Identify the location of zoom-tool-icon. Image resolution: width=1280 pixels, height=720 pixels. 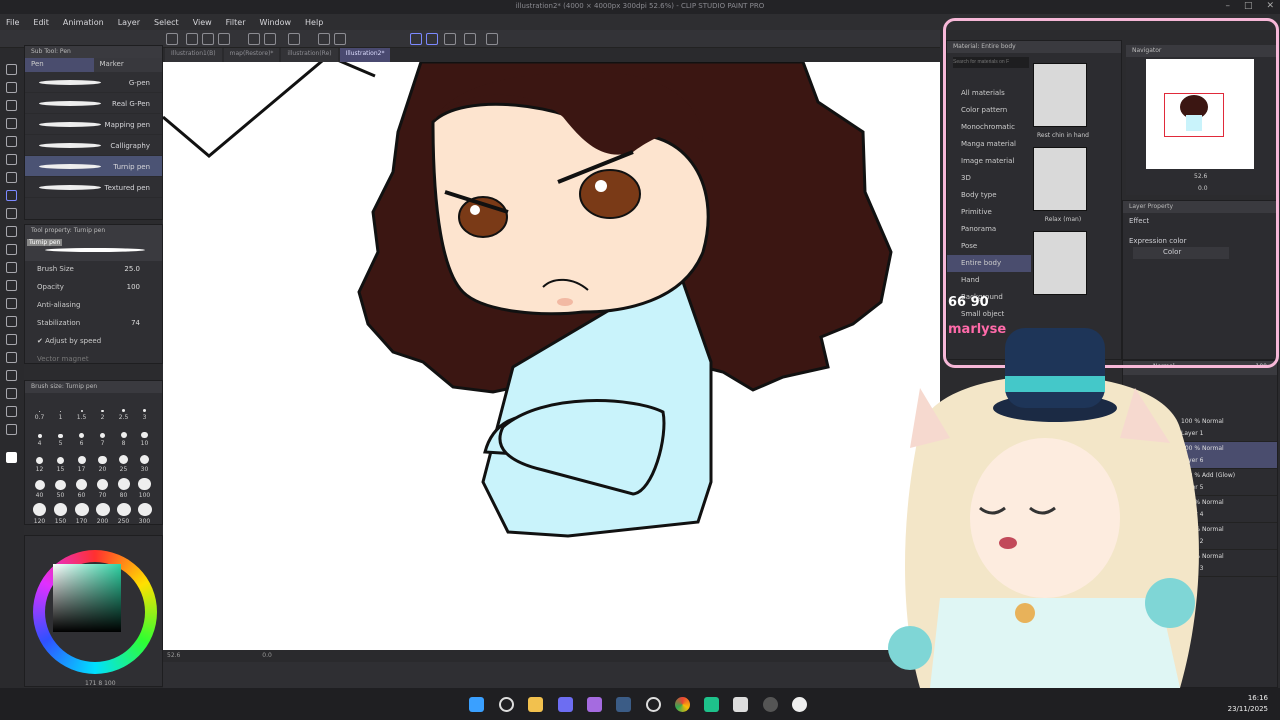
(11, 69).